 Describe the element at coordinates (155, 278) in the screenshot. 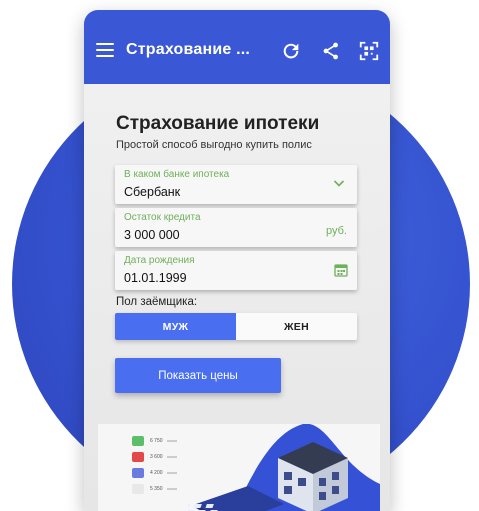

I see `birth-date-value: 01.01.1999` at that location.